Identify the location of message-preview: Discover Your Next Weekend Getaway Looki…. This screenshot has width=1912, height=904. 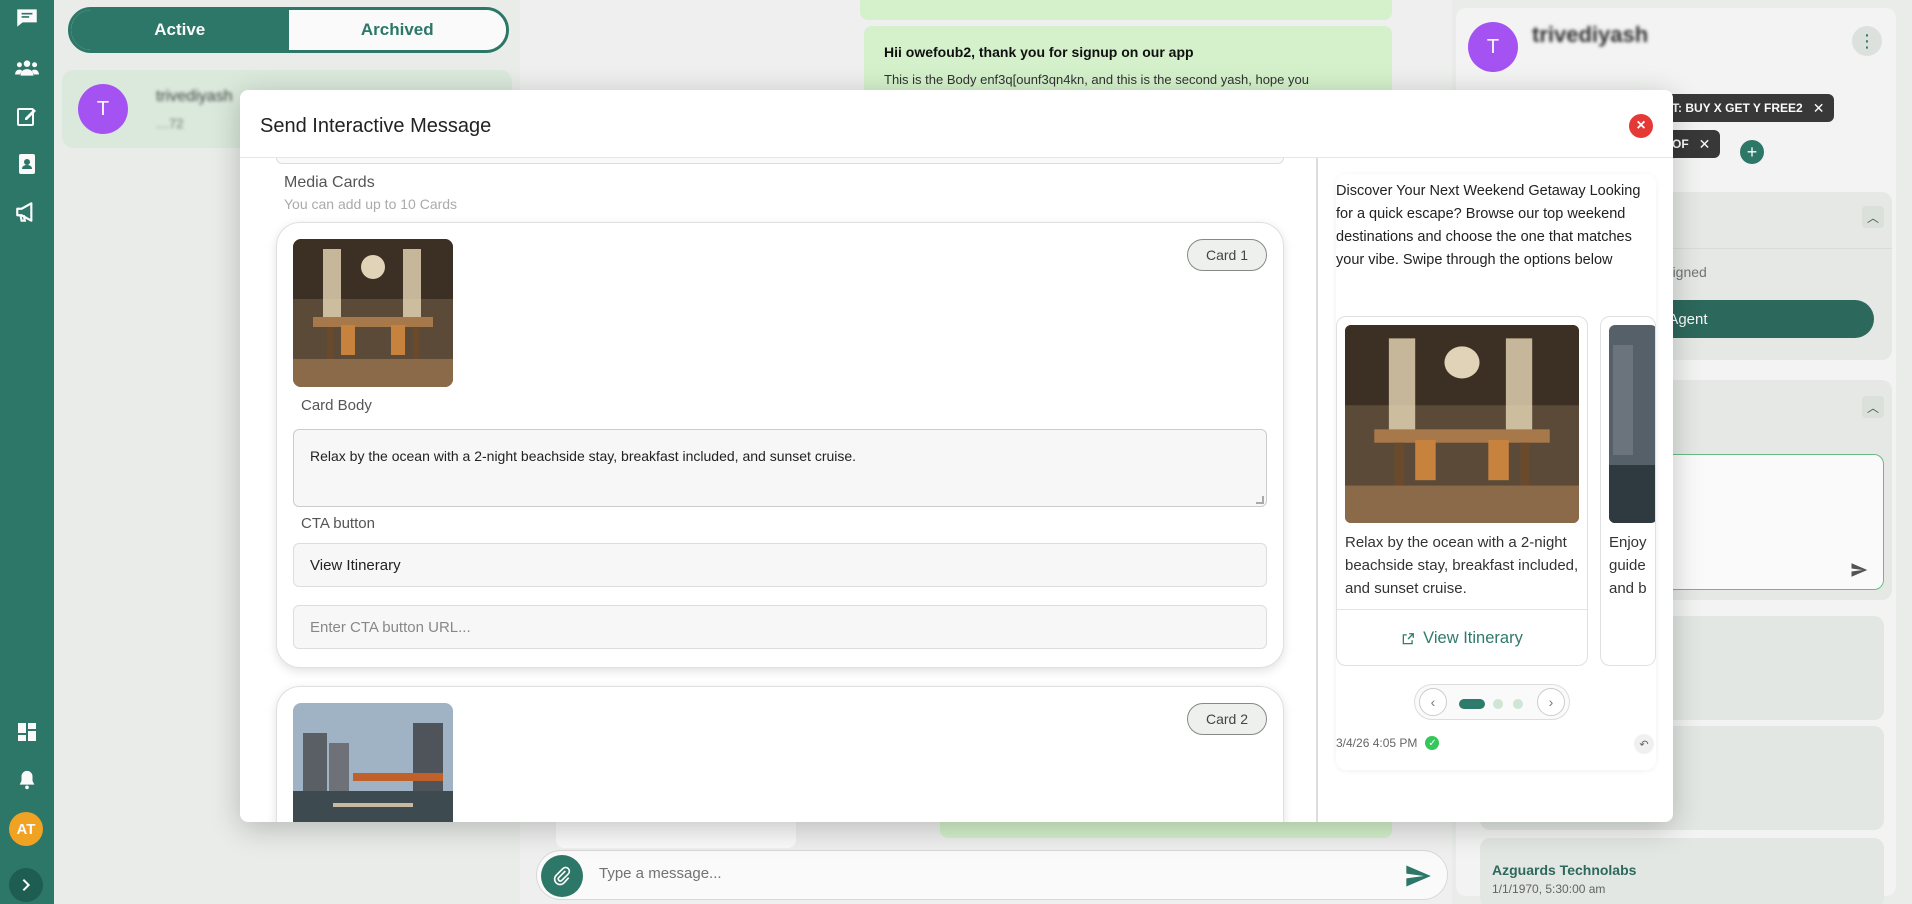
(1496, 472).